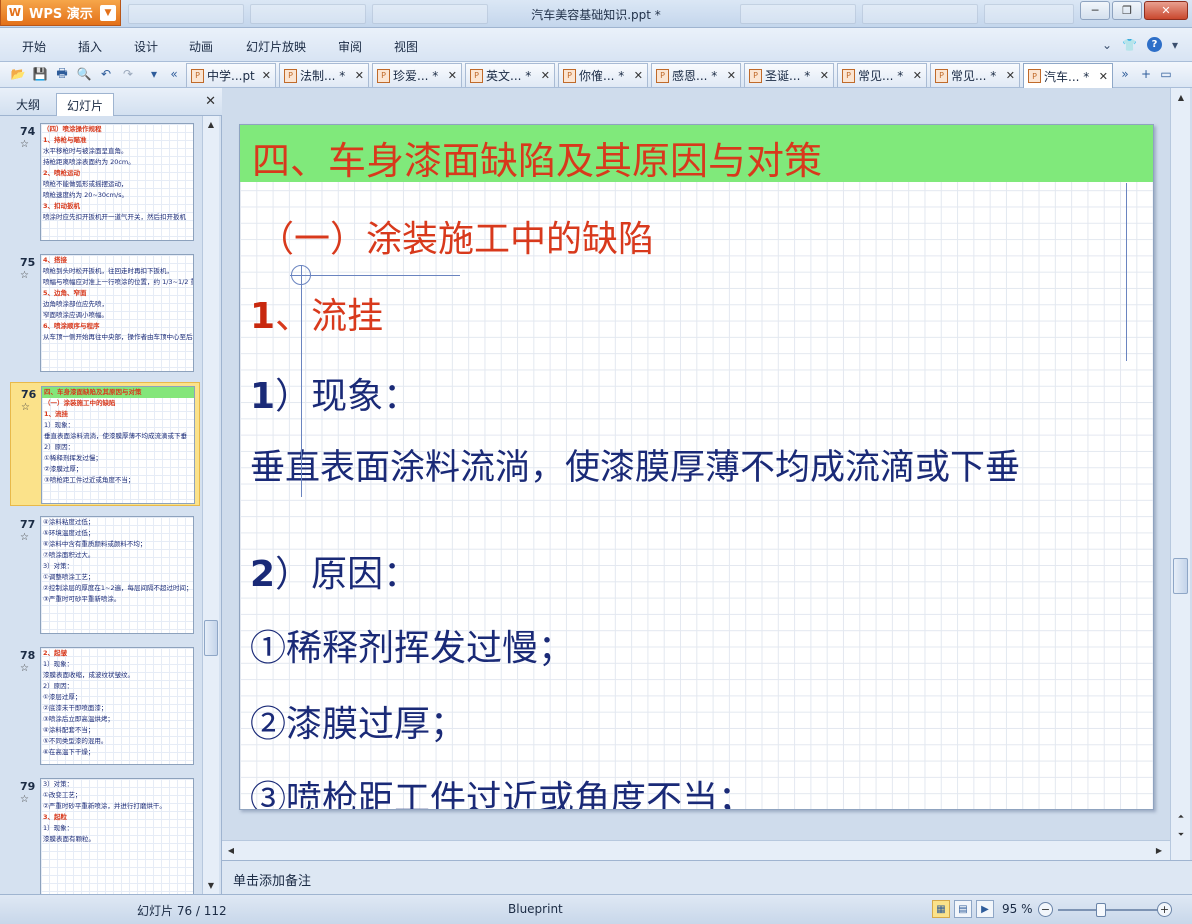 This screenshot has width=1192, height=924. Describe the element at coordinates (231, 75) in the screenshot. I see `doc-tab: P 中学...pt ✕` at that location.